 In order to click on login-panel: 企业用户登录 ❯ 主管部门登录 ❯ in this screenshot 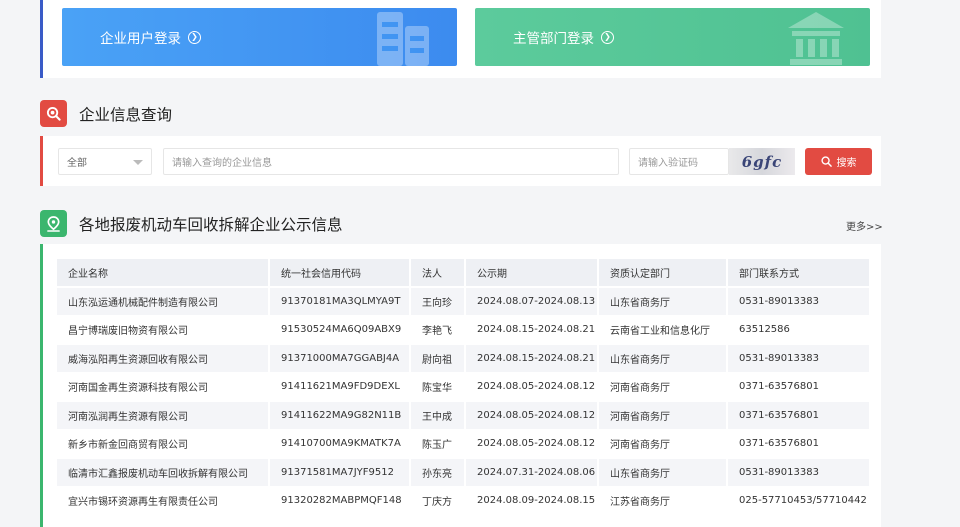, I will do `click(460, 39)`.